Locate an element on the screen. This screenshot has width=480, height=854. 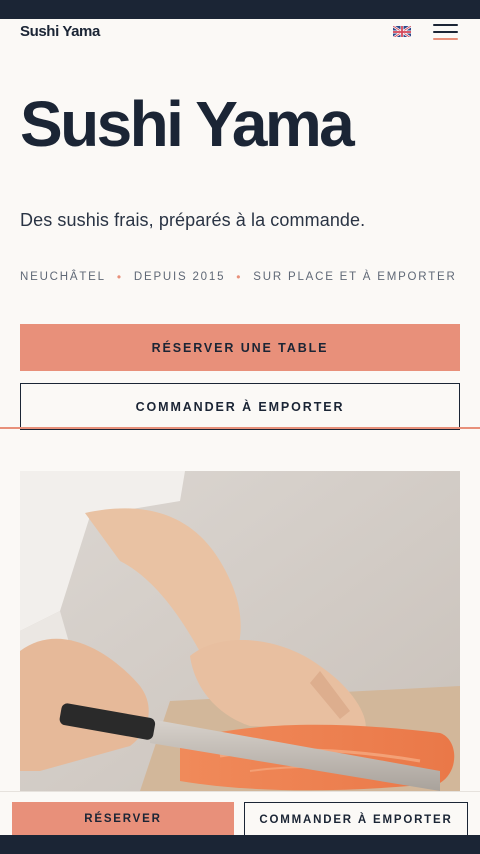
menu-line-accent is located at coordinates (445, 39).